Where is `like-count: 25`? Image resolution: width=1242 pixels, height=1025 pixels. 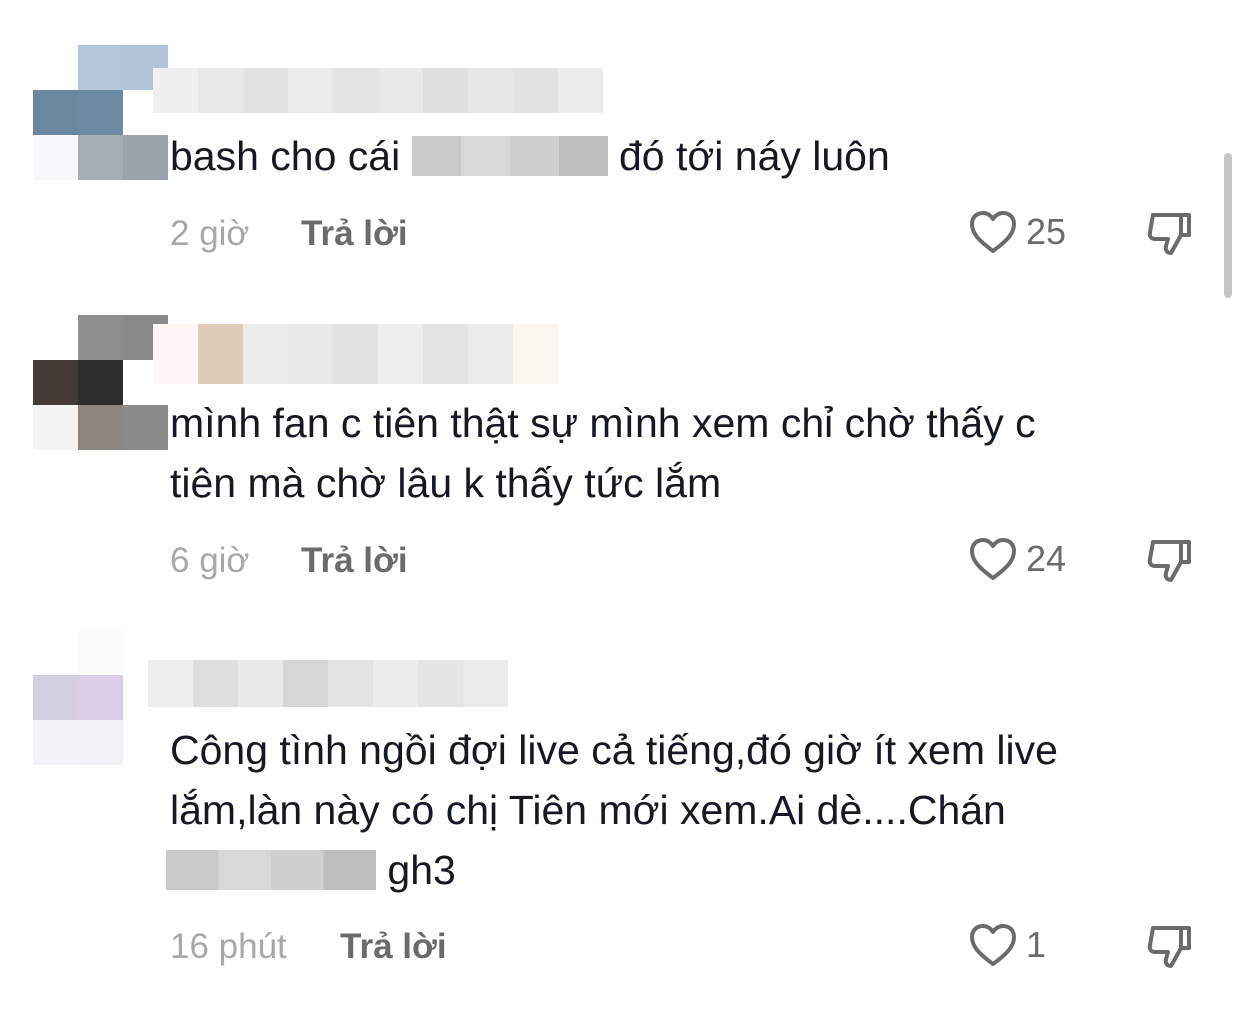 like-count: 25 is located at coordinates (1046, 231).